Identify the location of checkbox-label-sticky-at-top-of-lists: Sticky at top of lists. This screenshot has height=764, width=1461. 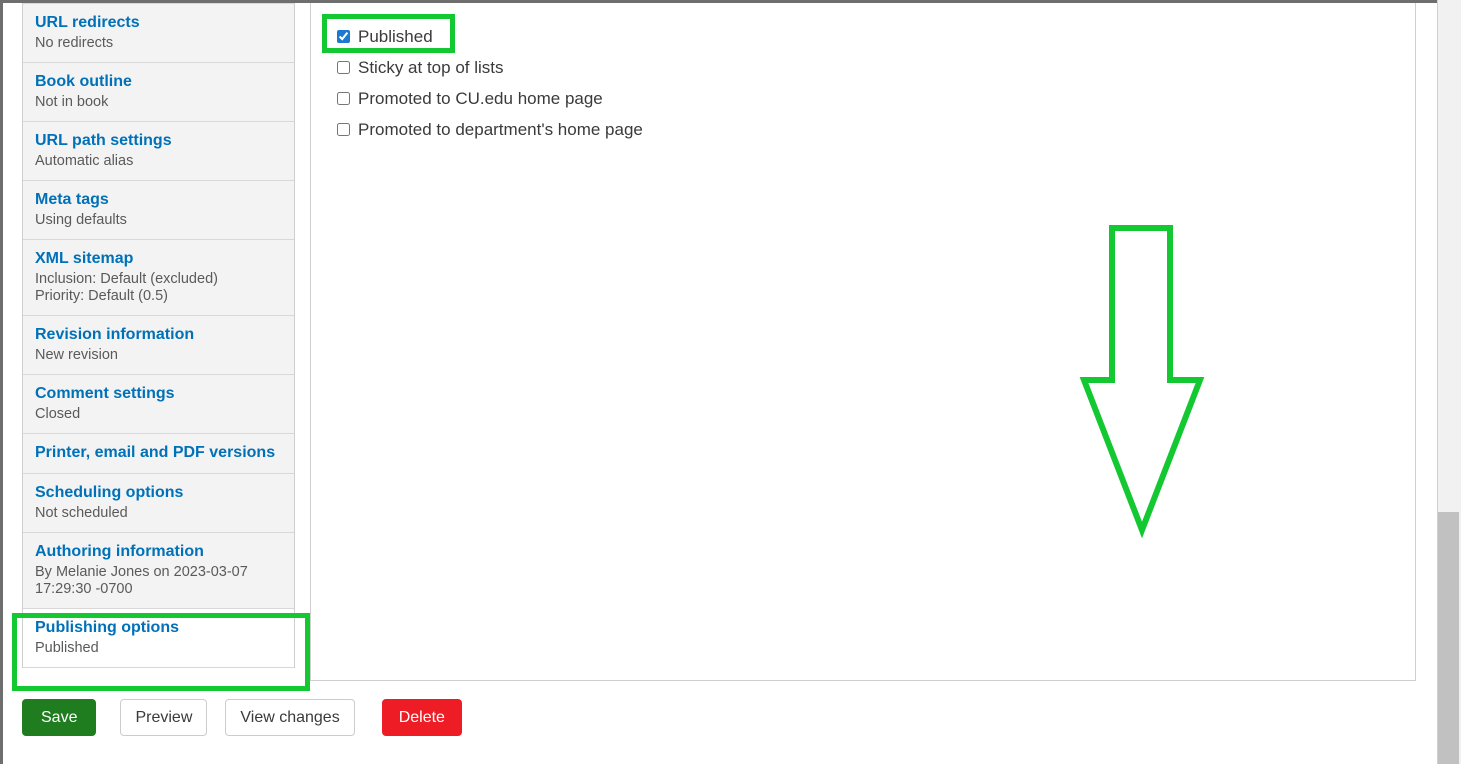
(431, 67).